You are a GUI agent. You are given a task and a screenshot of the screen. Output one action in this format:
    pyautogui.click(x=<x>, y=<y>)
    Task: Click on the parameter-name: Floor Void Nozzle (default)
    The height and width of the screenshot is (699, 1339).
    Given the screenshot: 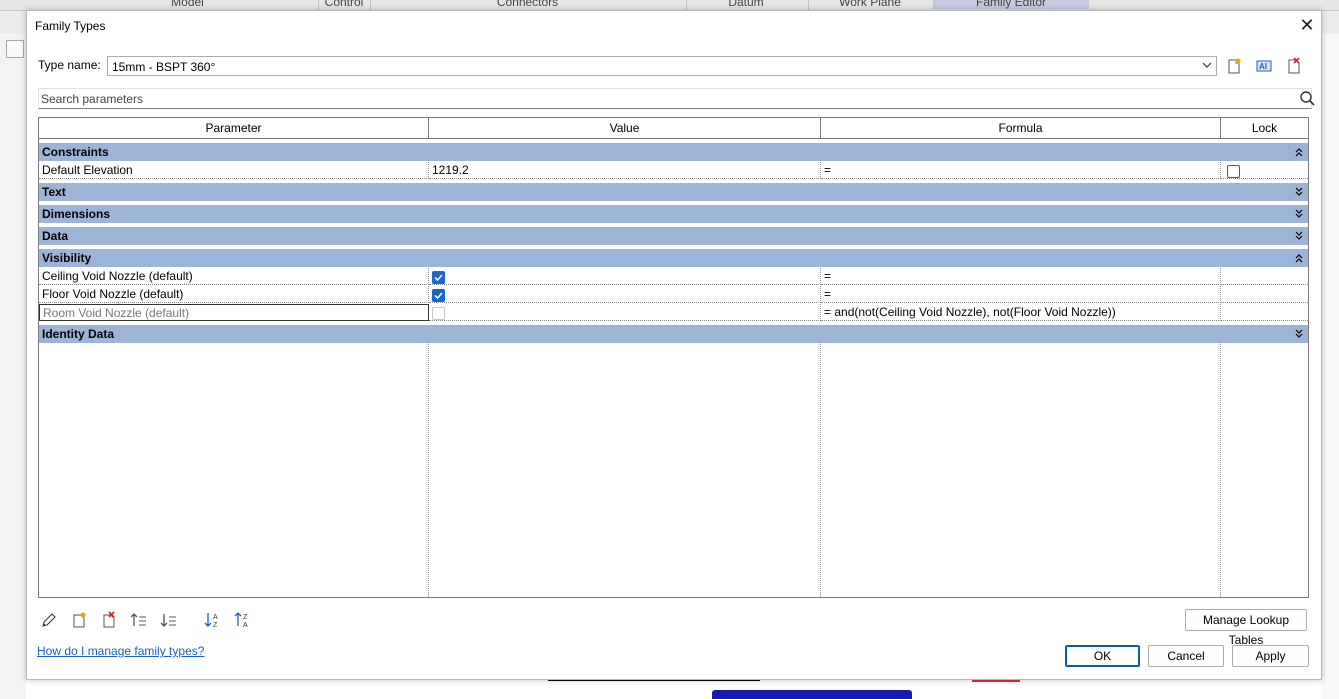 What is the action you would take?
    pyautogui.click(x=234, y=294)
    